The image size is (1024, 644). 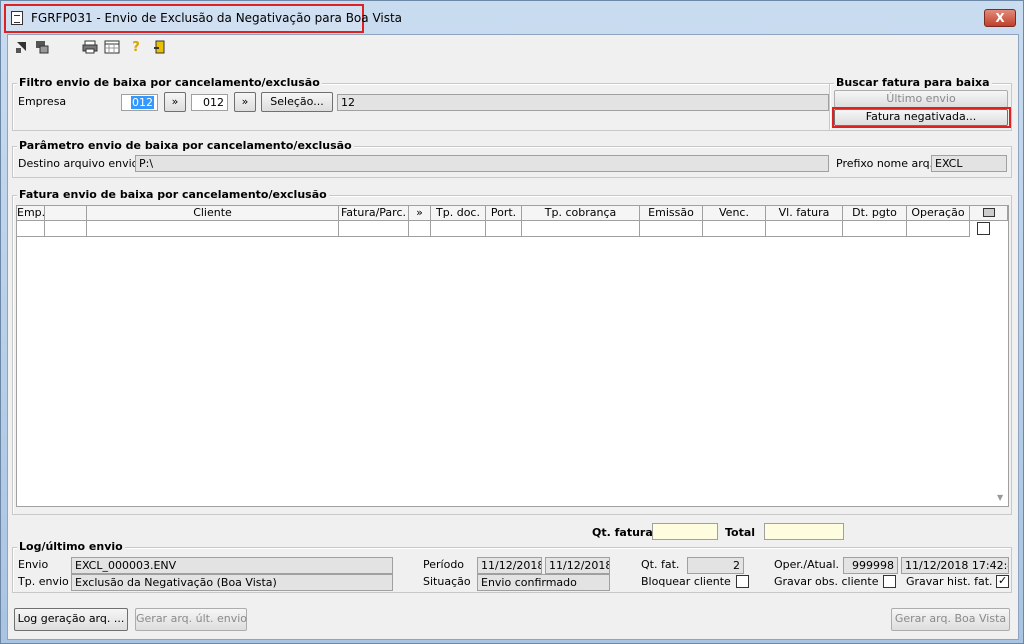 What do you see at coordinates (807, 564) in the screenshot?
I see `oper-label: Oper./Atual.` at bounding box center [807, 564].